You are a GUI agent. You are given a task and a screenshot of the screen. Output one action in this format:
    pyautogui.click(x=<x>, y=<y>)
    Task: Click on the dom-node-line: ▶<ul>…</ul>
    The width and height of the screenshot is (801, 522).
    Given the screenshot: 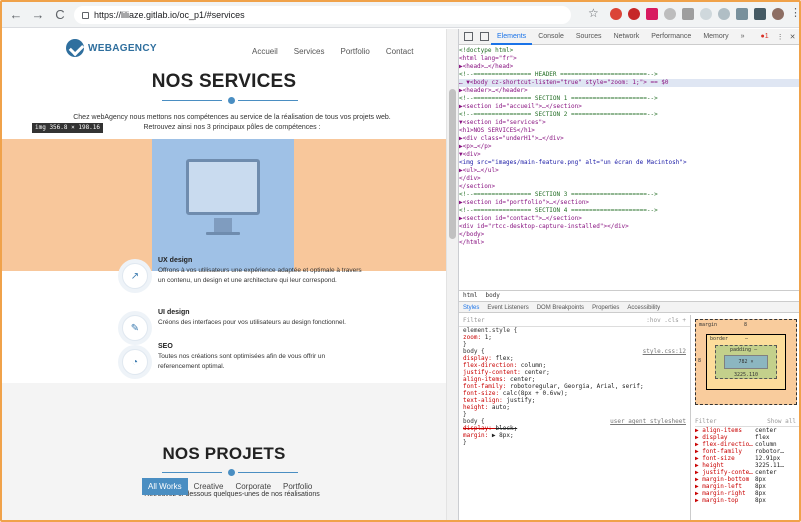 What is the action you would take?
    pyautogui.click(x=629, y=171)
    